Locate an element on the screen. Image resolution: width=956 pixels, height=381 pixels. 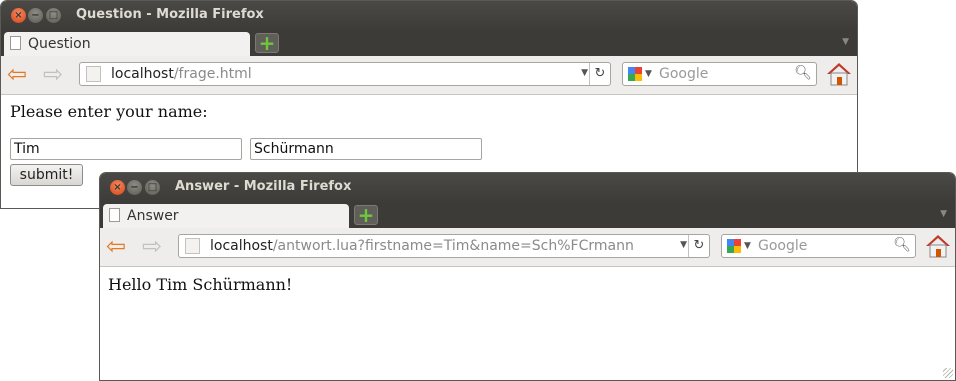
tab-label: Question is located at coordinates (59, 44).